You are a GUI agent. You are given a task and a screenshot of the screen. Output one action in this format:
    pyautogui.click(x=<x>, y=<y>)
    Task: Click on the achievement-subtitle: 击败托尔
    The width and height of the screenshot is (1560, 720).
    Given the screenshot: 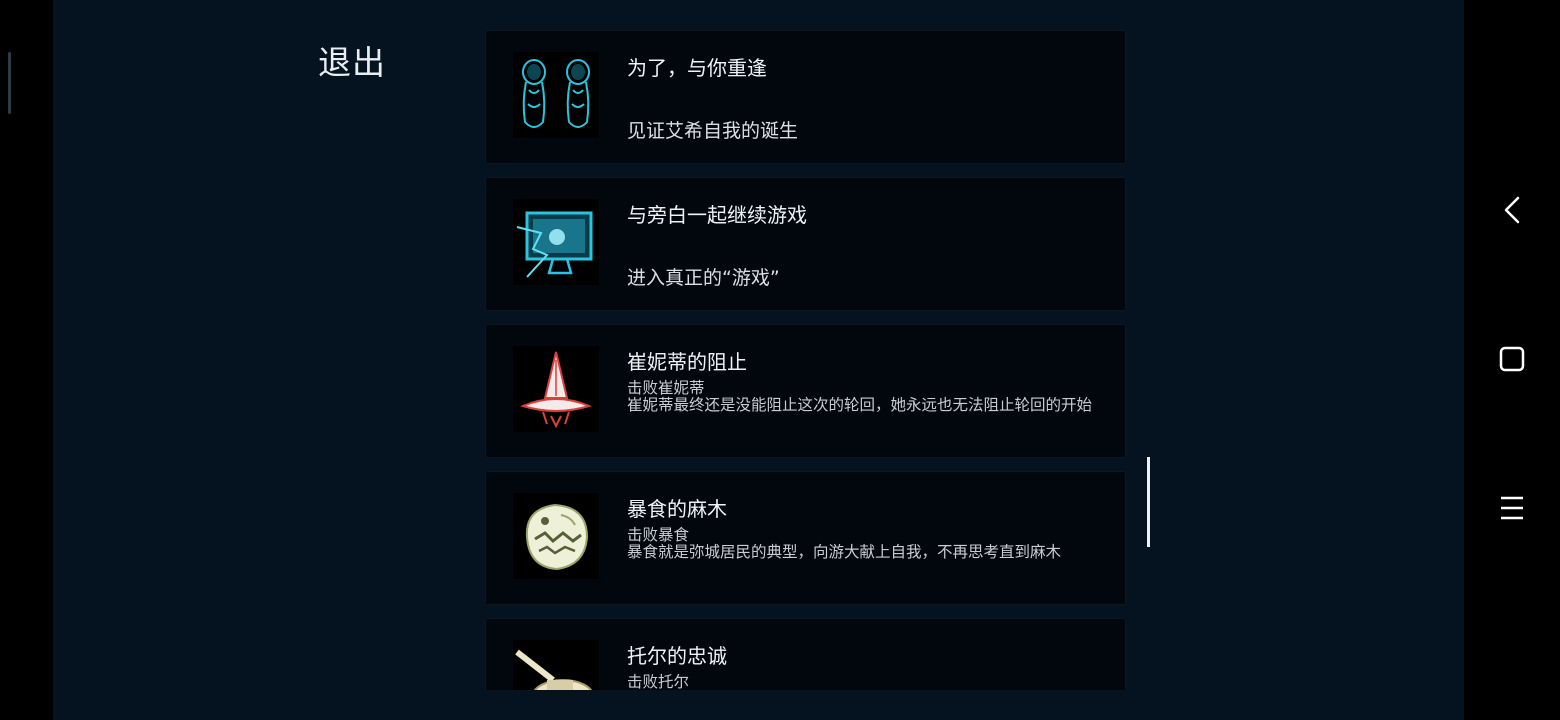 What is the action you would take?
    pyautogui.click(x=658, y=682)
    